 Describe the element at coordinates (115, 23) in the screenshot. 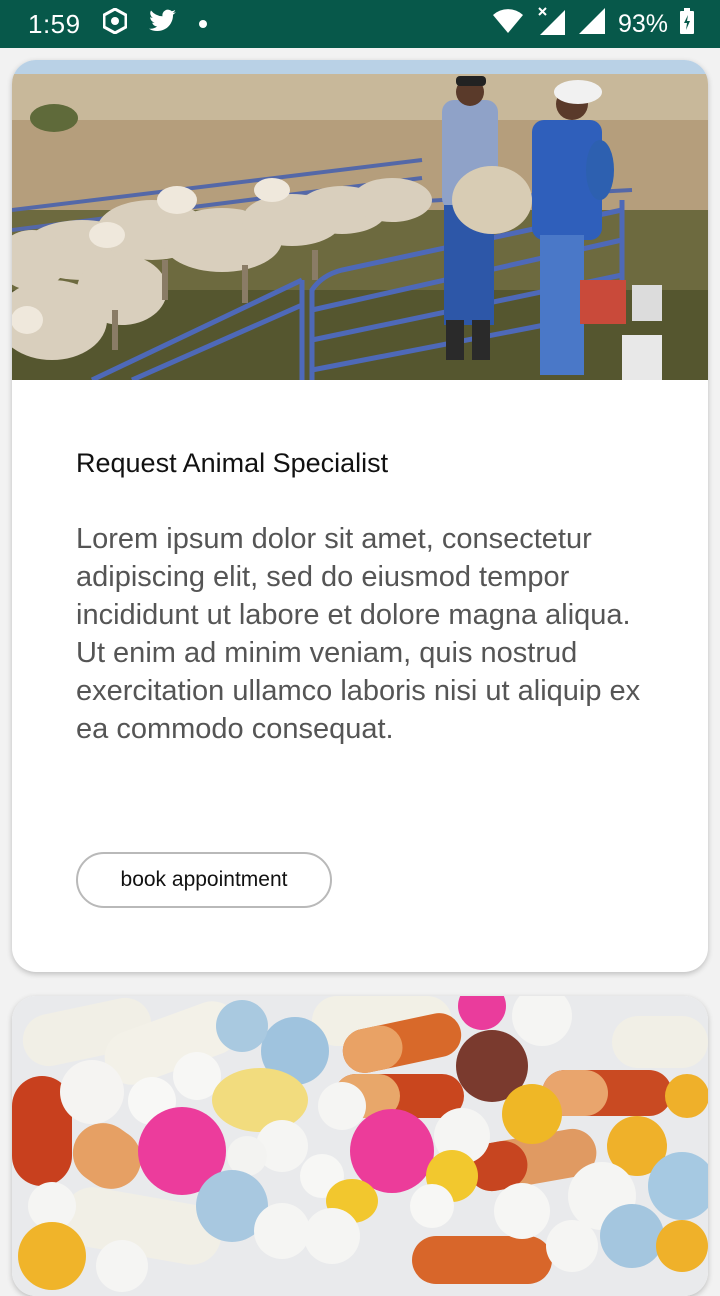

I see `app-notification-icon` at that location.